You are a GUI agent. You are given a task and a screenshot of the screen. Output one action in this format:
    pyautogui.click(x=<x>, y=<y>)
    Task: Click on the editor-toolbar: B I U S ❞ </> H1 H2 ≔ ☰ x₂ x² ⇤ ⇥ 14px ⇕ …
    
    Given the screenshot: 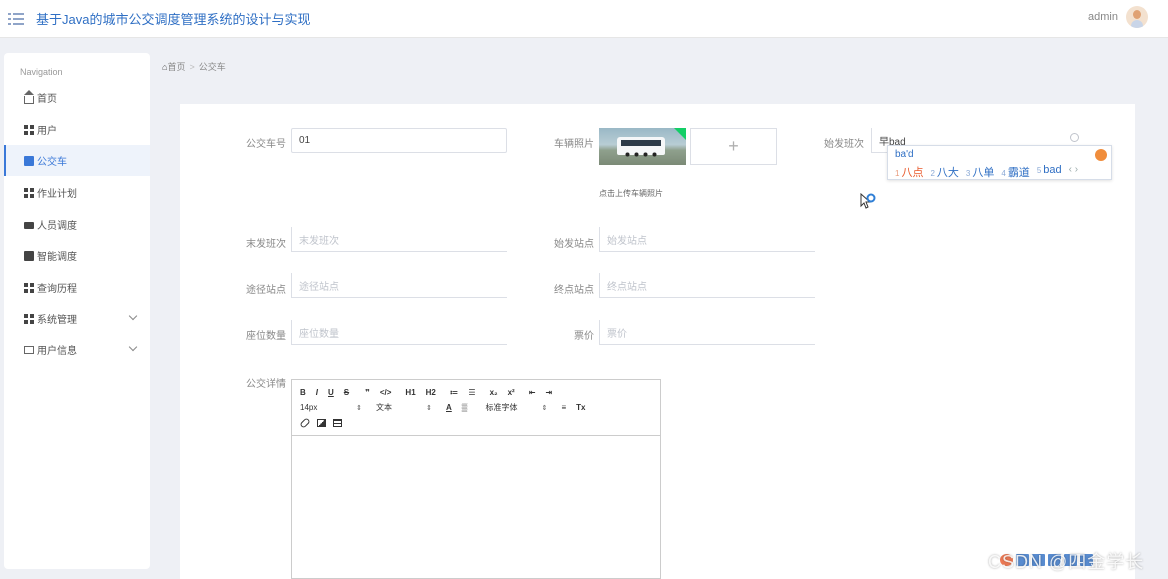 What is the action you would take?
    pyautogui.click(x=476, y=408)
    